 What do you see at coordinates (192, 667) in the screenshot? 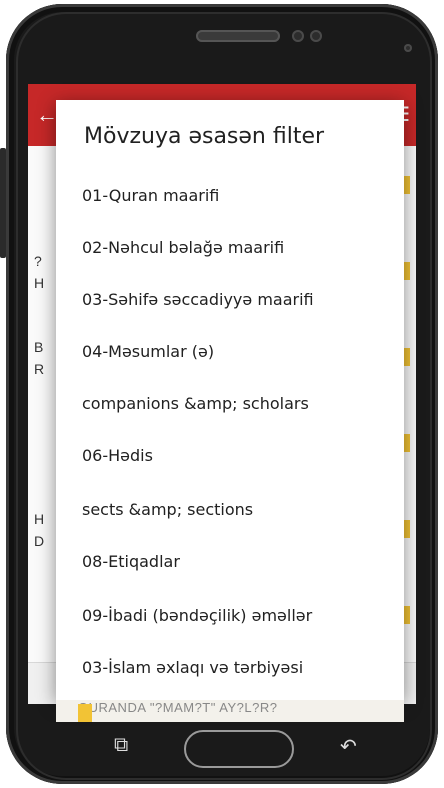
I see `filter-option: 03-İslam əxlaqı və tərbiyəsi` at bounding box center [192, 667].